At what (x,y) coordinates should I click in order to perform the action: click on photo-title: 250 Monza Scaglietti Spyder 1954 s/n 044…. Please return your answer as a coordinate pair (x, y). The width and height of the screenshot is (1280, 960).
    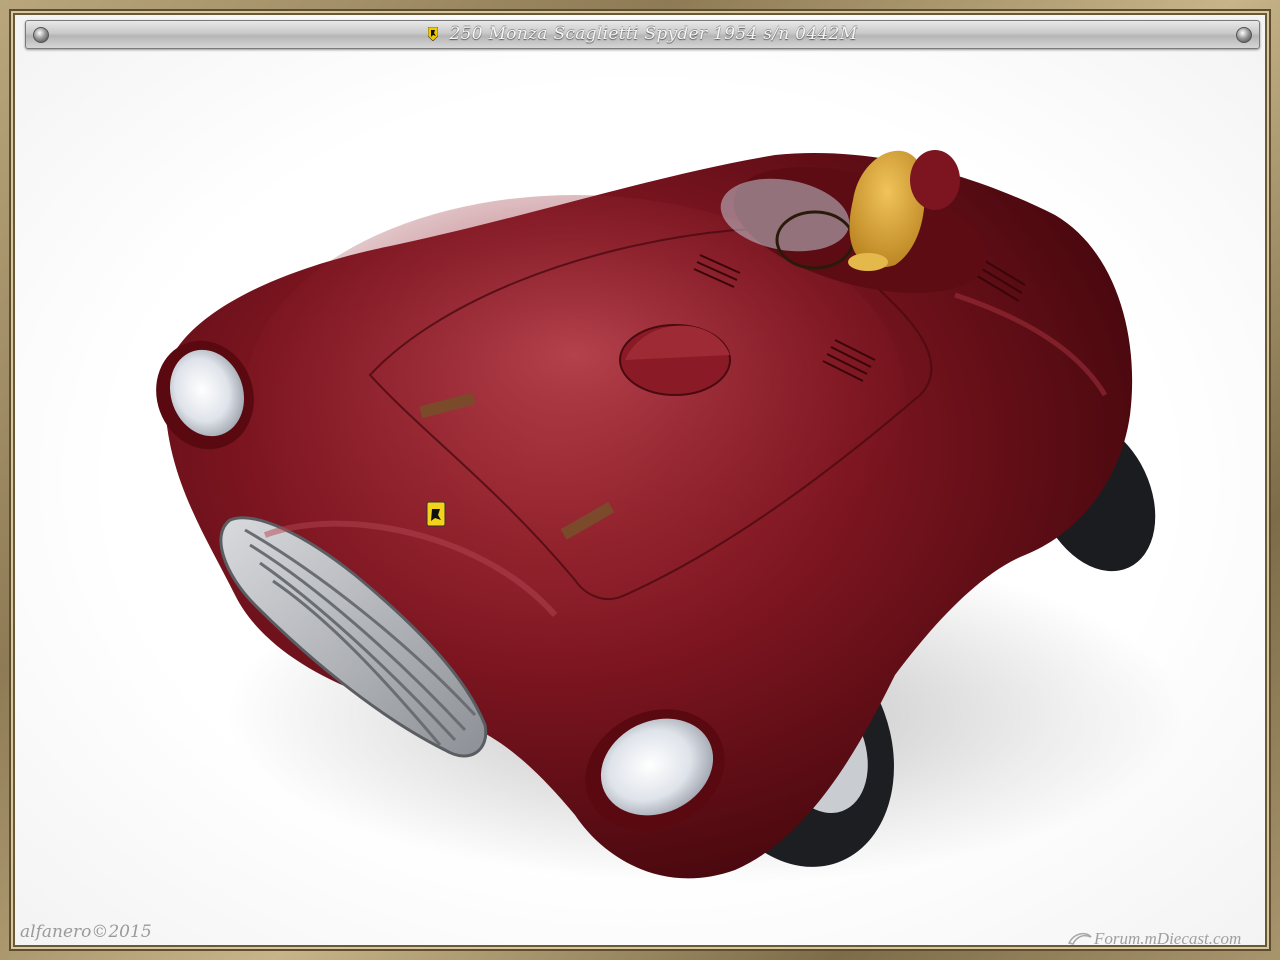
    Looking at the image, I should click on (653, 34).